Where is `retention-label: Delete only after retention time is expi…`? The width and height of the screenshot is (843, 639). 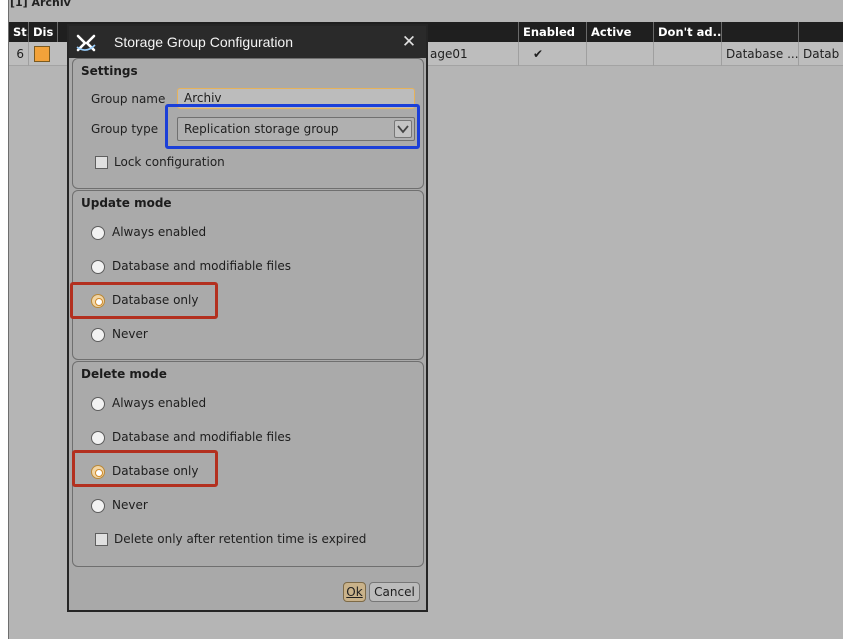
retention-label: Delete only after retention time is expi… is located at coordinates (240, 539).